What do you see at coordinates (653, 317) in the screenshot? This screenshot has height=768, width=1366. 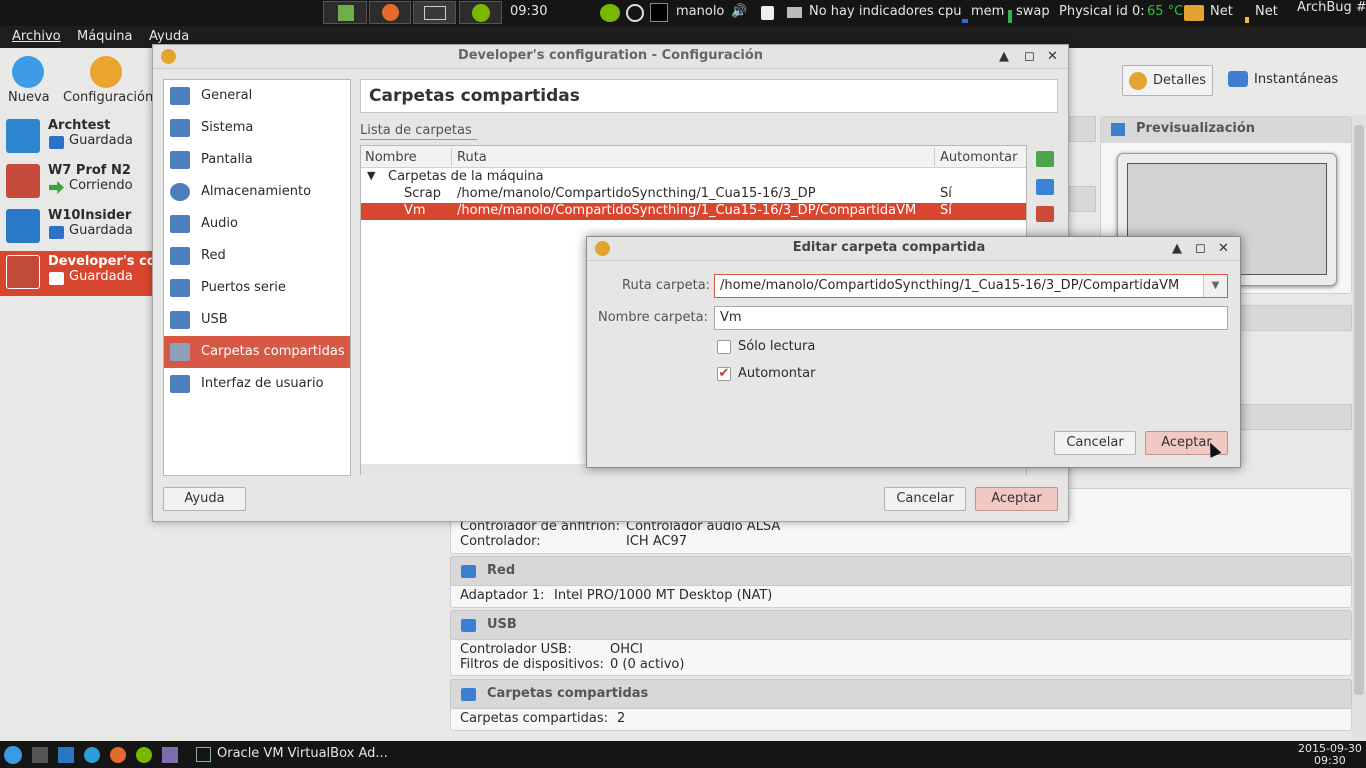 I see `name-label: Nombre carpeta:` at bounding box center [653, 317].